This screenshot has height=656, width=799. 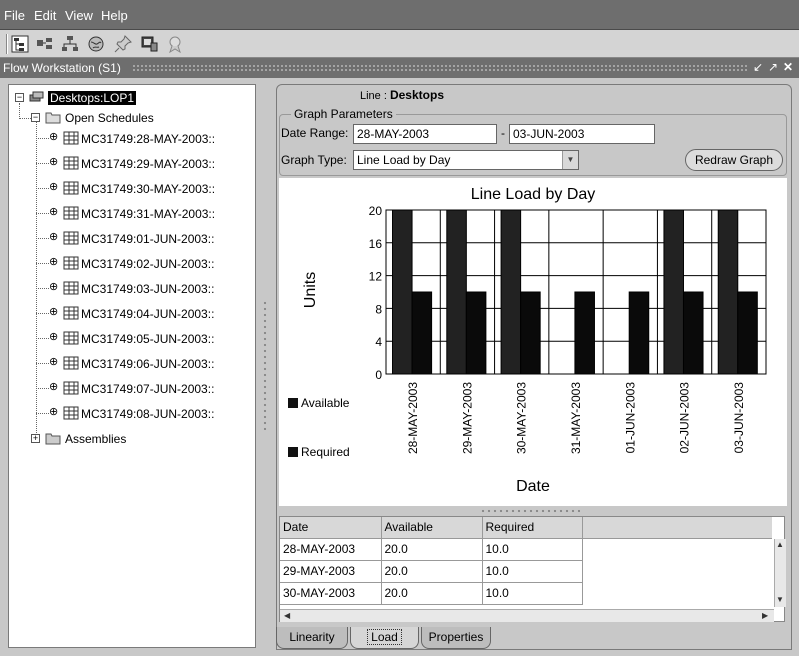 I want to click on cell-date: 29-MAY-2003, so click(x=331, y=571).